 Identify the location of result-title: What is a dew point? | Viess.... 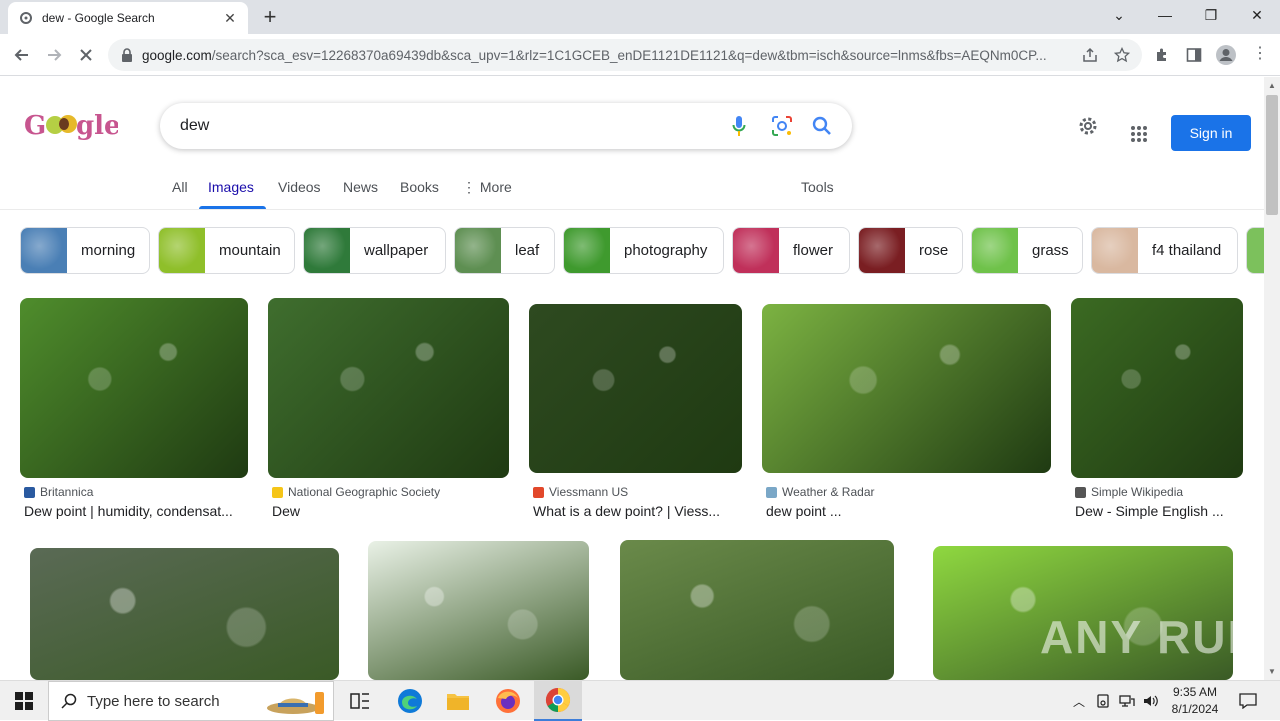
(626, 511).